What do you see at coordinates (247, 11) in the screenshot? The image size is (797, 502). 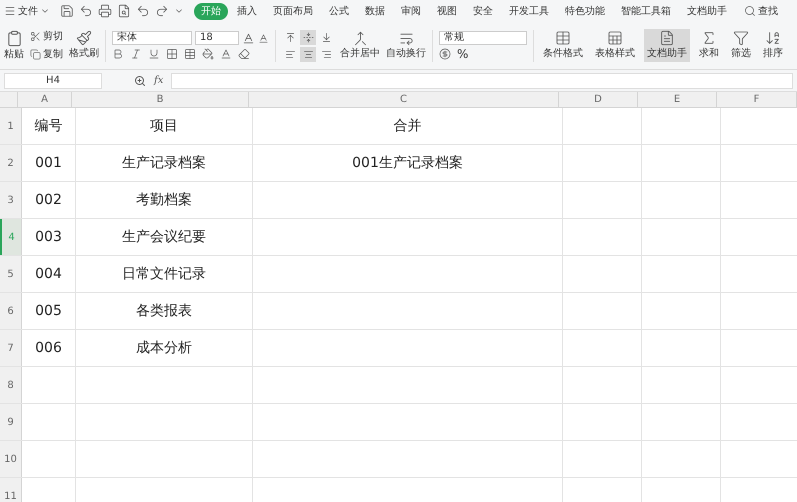 I see `ribbon-tab: 插入` at bounding box center [247, 11].